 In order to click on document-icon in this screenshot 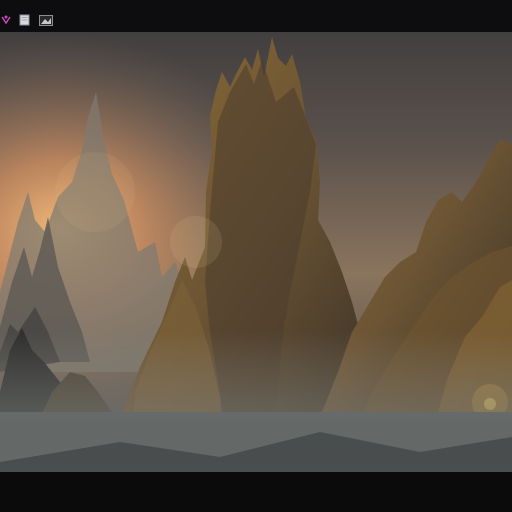, I will do `click(24, 20)`.